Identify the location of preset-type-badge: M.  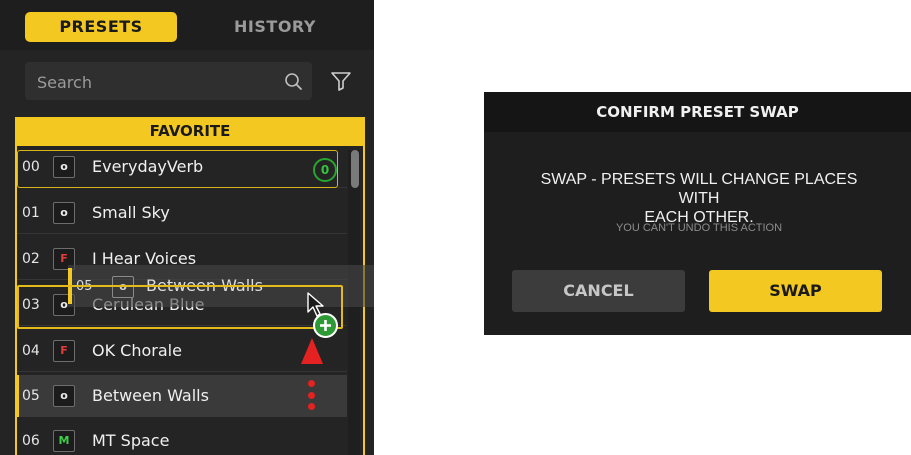
(64, 441).